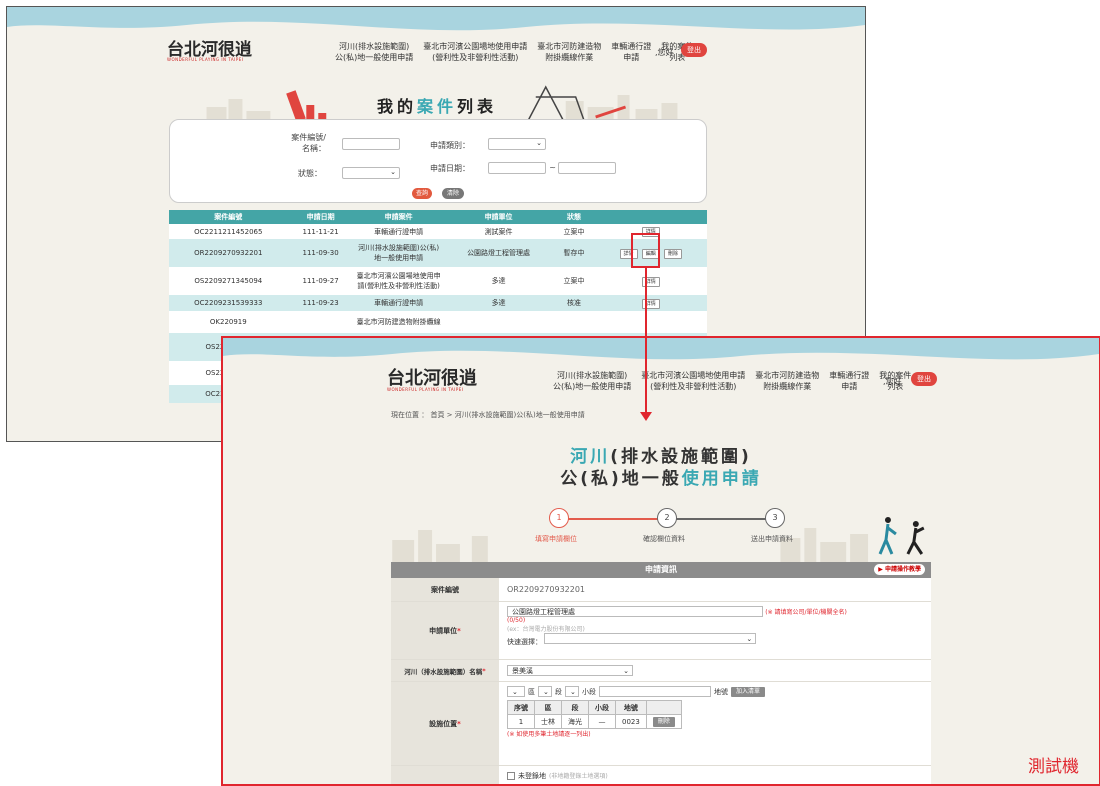 This screenshot has height=786, width=1100. What do you see at coordinates (228, 217) in the screenshot?
I see `col-case-no: 案件編號` at bounding box center [228, 217].